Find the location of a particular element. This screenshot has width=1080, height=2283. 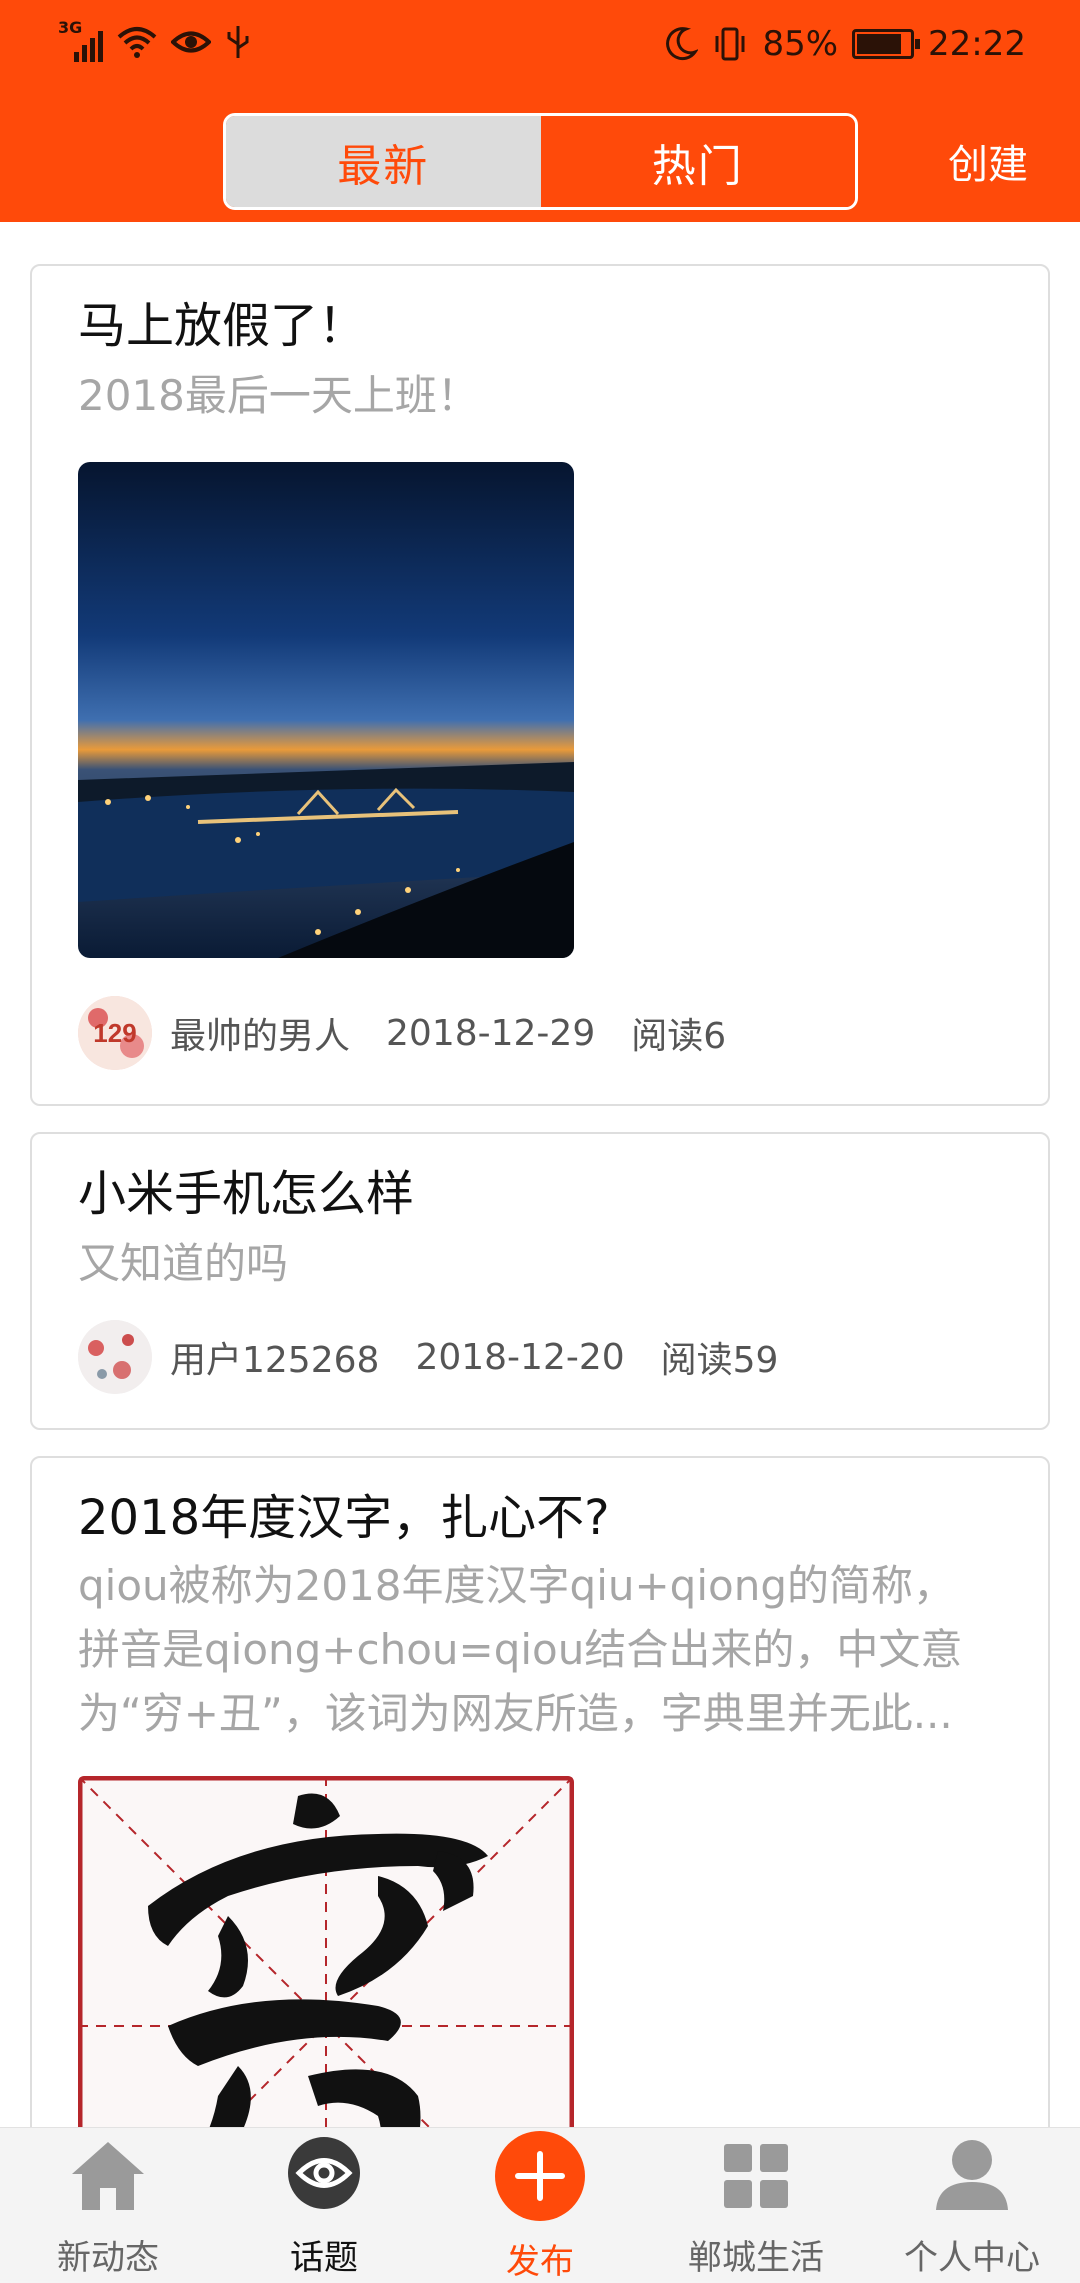

moon-icon is located at coordinates (682, 44).